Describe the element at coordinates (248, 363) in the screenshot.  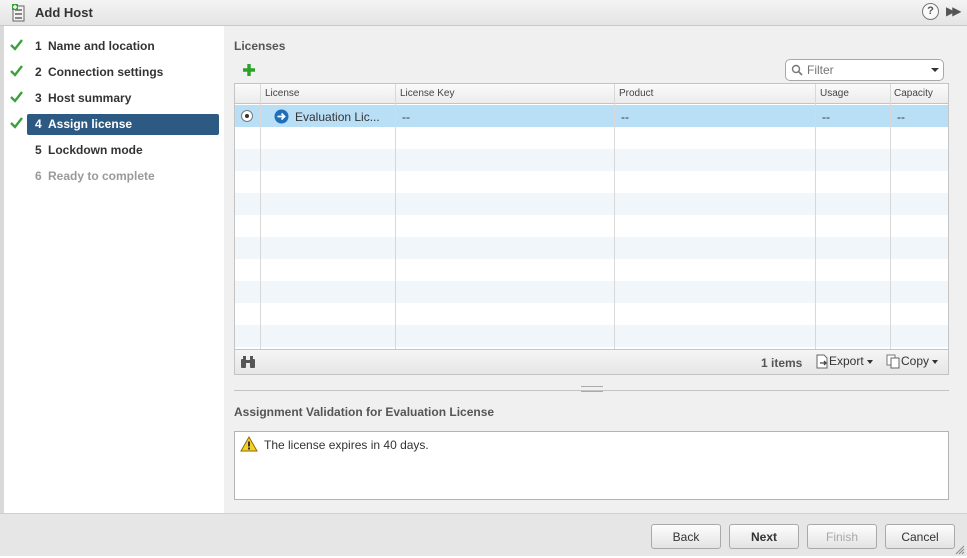
I see `binoculars-icon` at that location.